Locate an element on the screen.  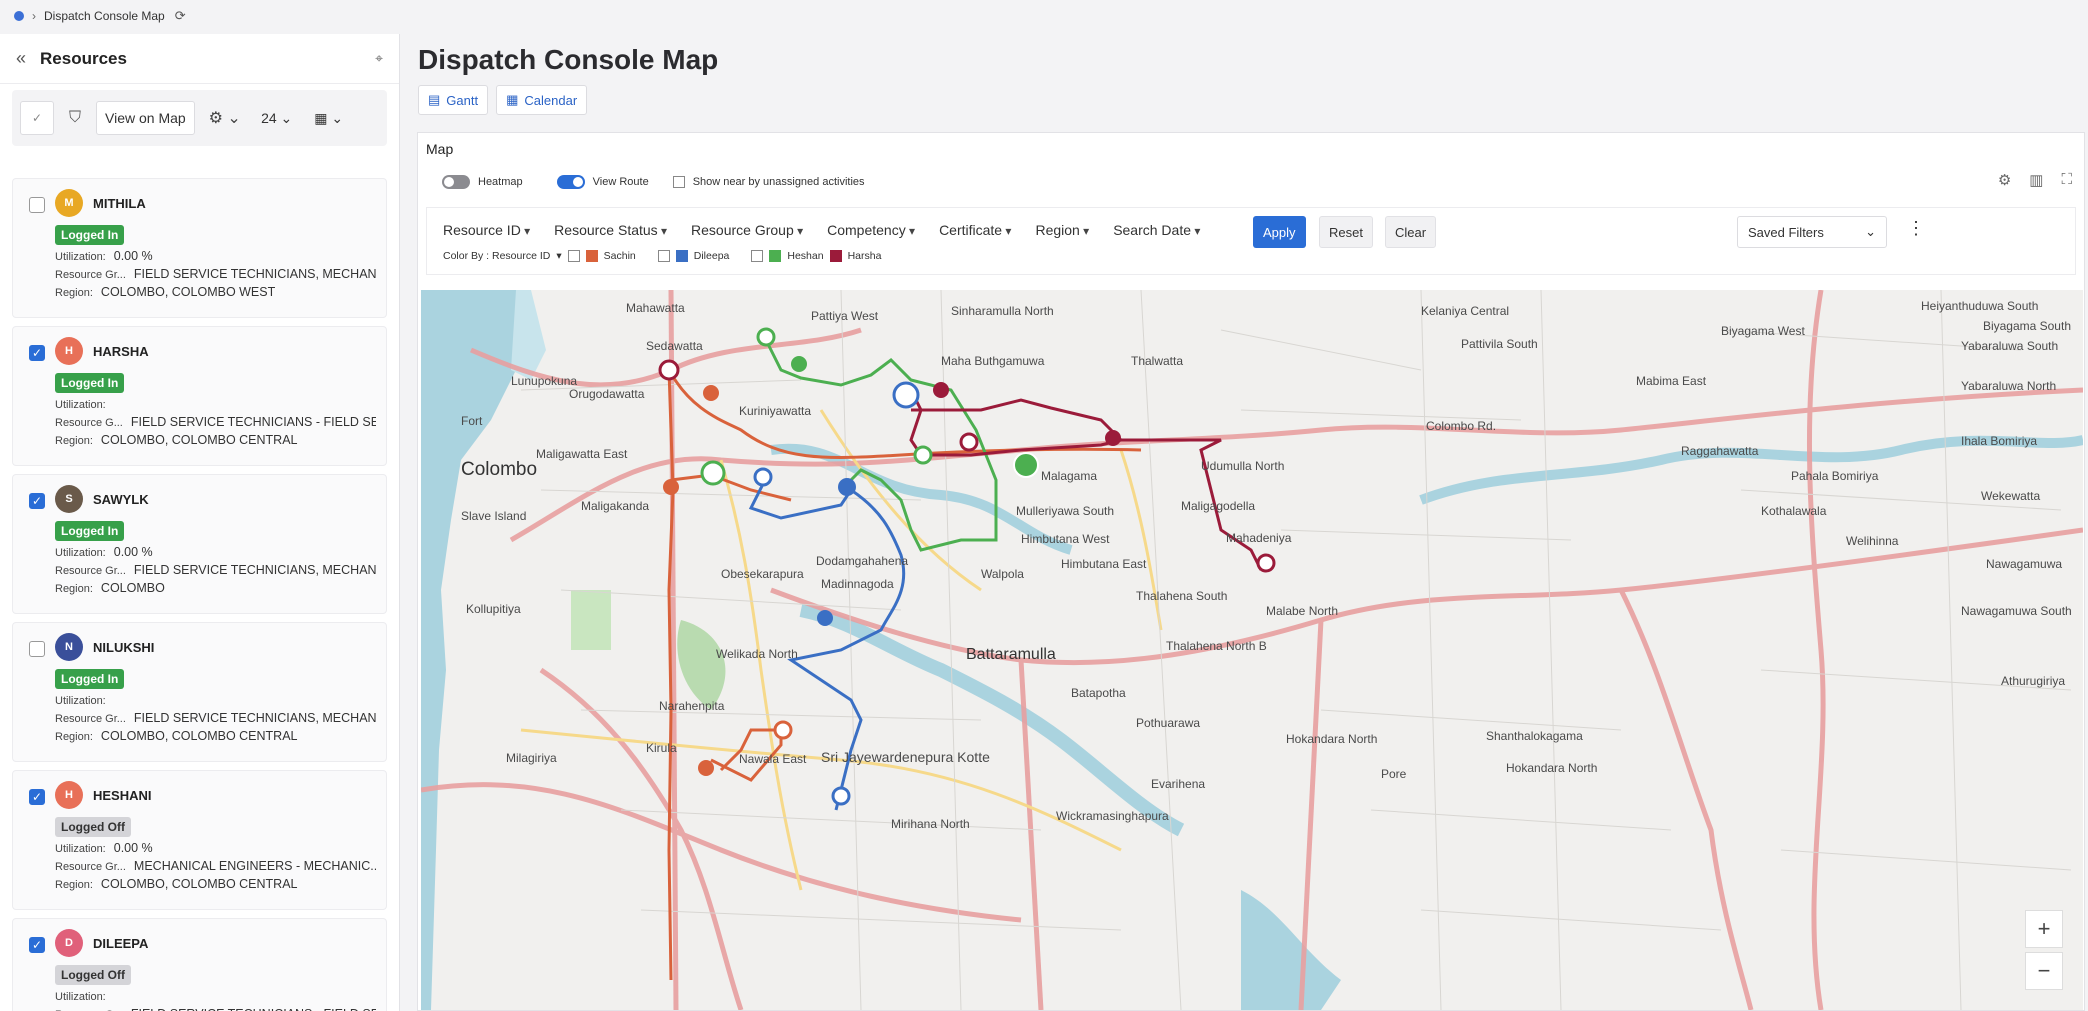
gear-icon: ⚙ is located at coordinates (2004, 180).